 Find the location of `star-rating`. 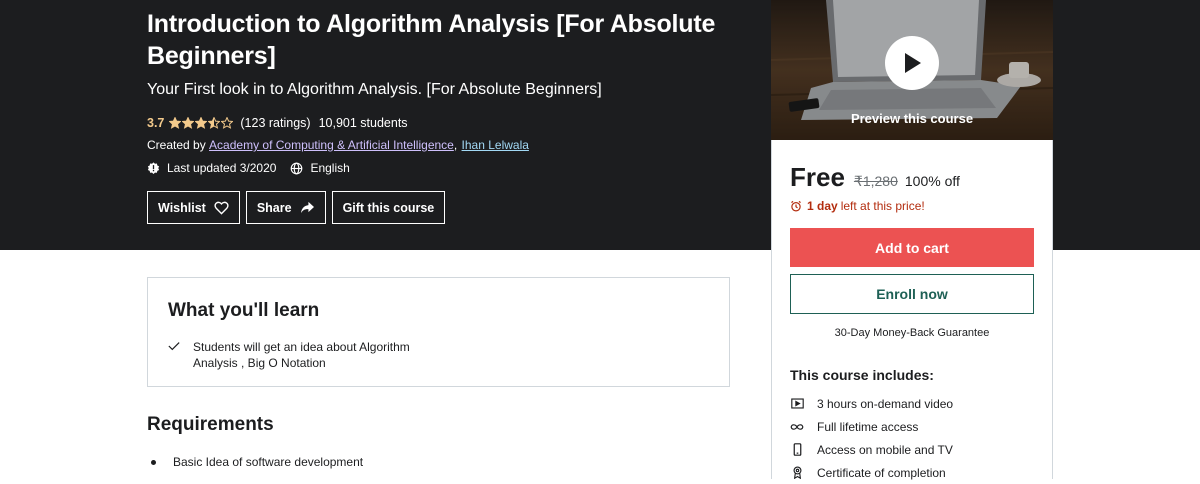

star-rating is located at coordinates (201, 123).